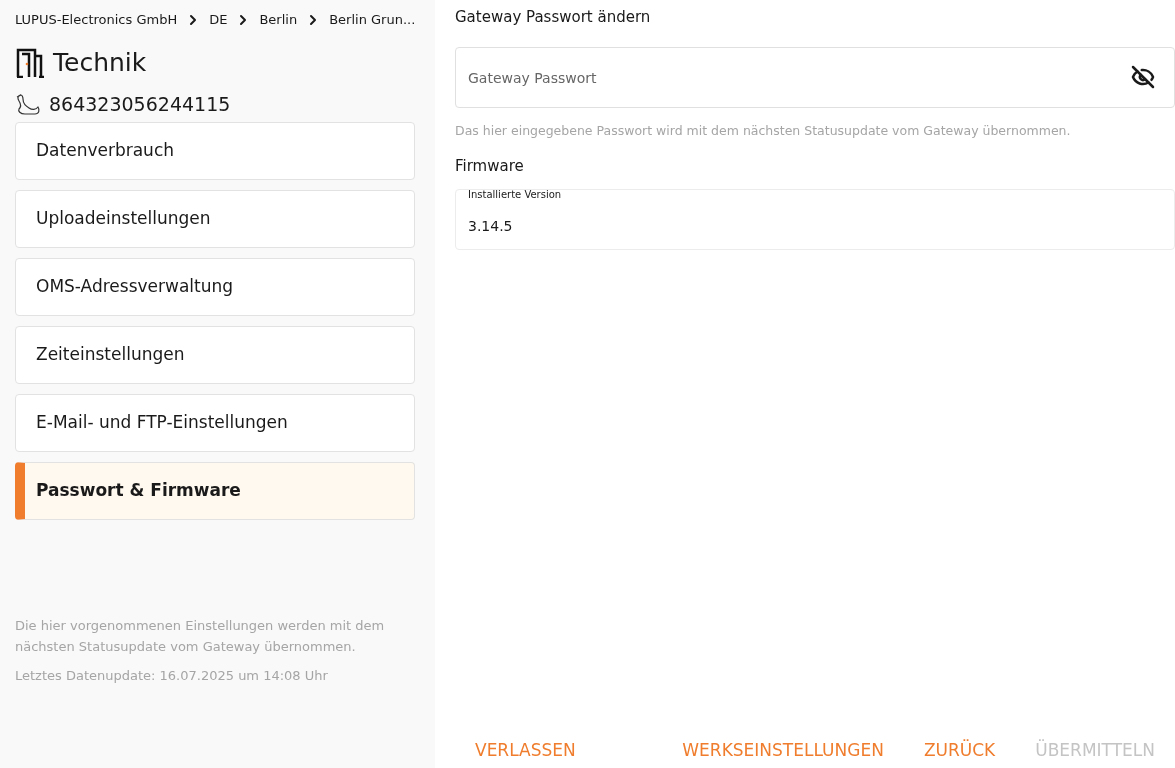  What do you see at coordinates (218, 20) in the screenshot?
I see `breadcrumb-link: DE` at bounding box center [218, 20].